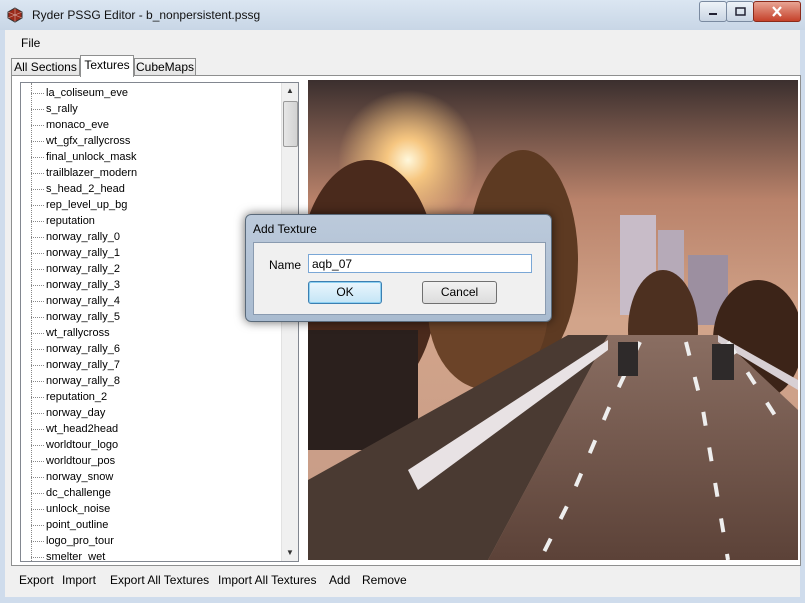 The height and width of the screenshot is (603, 805). Describe the element at coordinates (159, 580) in the screenshot. I see `export-all-textures-button: Export All Textures` at that location.